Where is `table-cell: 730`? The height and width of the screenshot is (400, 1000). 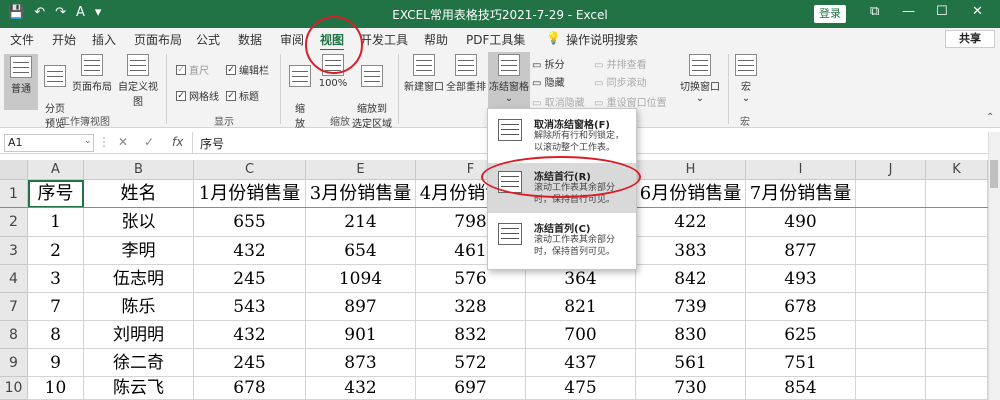 table-cell: 730 is located at coordinates (691, 388).